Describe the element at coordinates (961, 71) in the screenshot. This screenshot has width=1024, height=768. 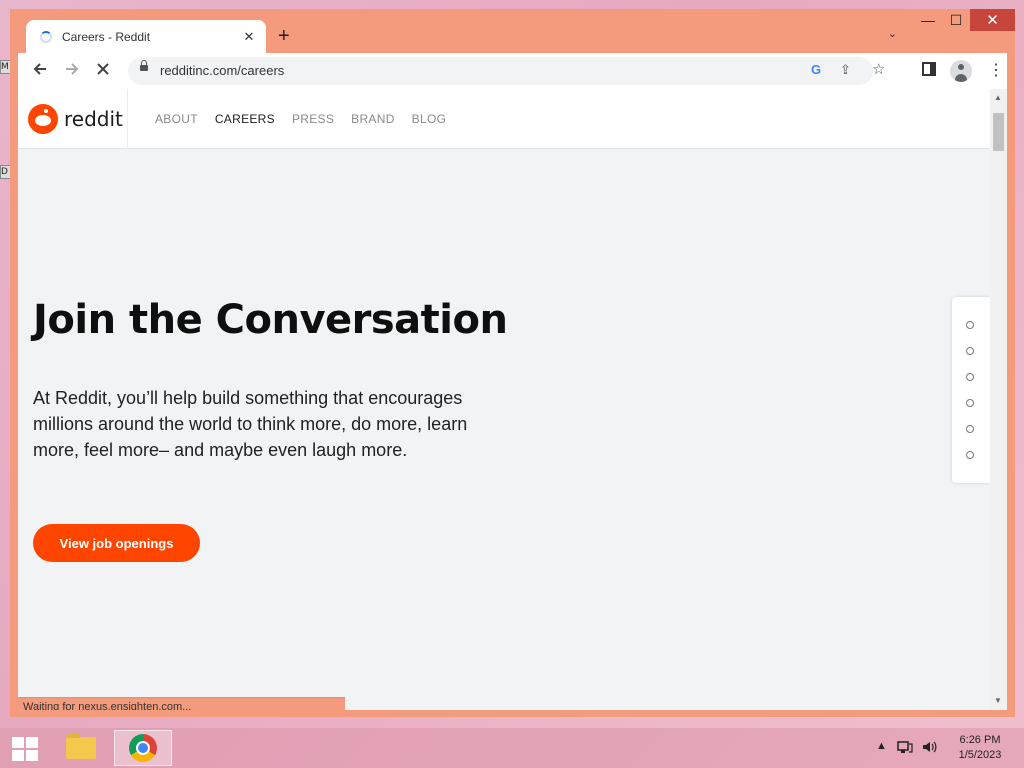
I see `profile-avatar-icon` at that location.